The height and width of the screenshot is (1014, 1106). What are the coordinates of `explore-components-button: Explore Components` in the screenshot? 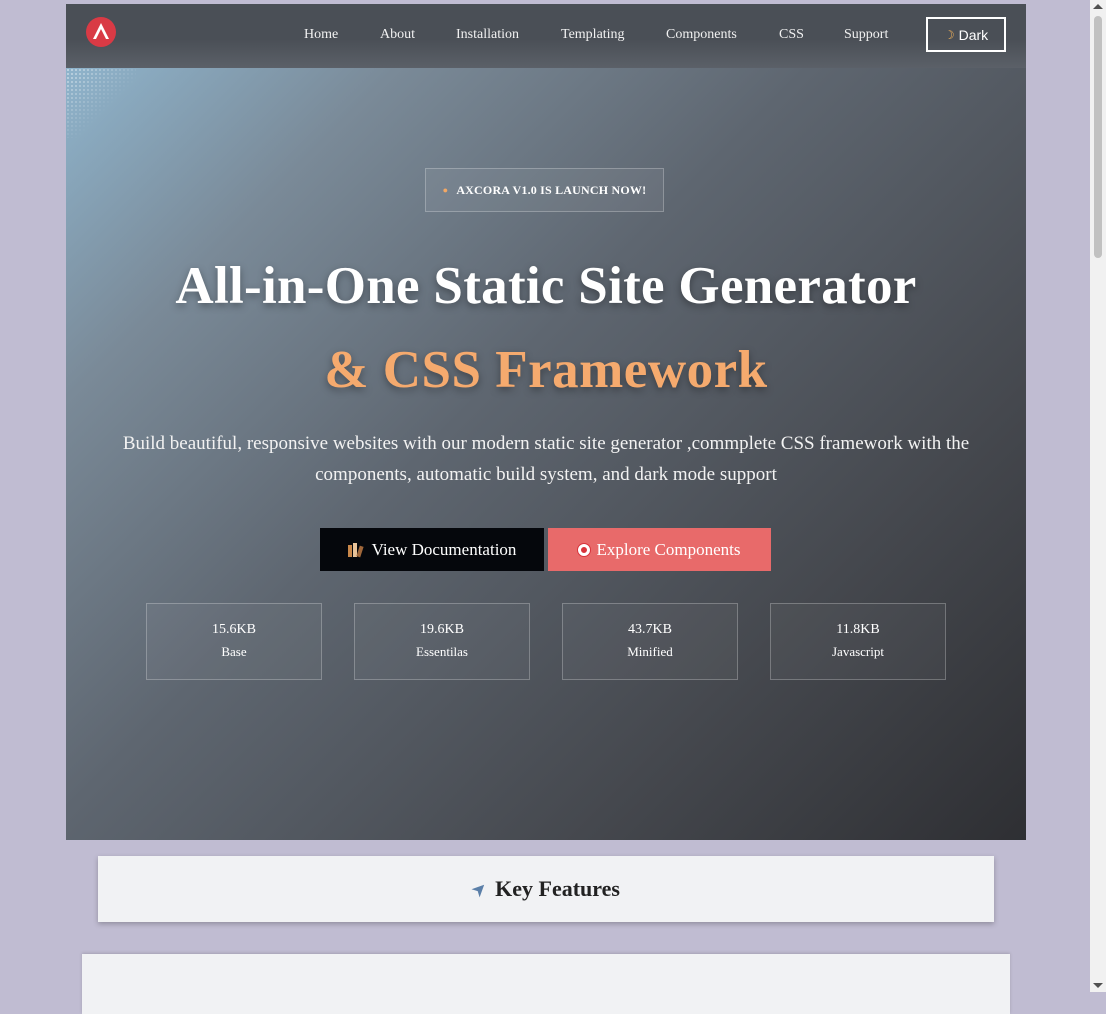 It's located at (659, 549).